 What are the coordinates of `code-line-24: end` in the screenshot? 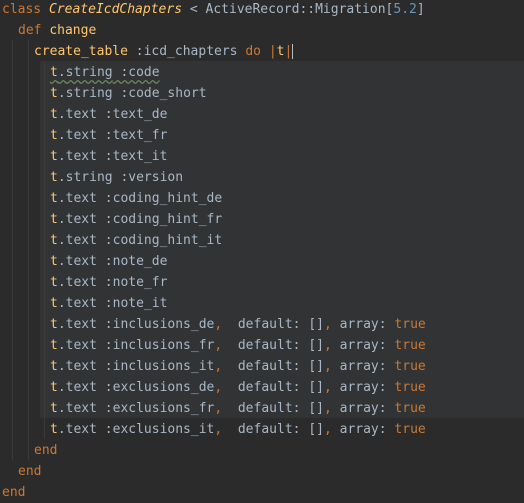 It's located at (13, 492).